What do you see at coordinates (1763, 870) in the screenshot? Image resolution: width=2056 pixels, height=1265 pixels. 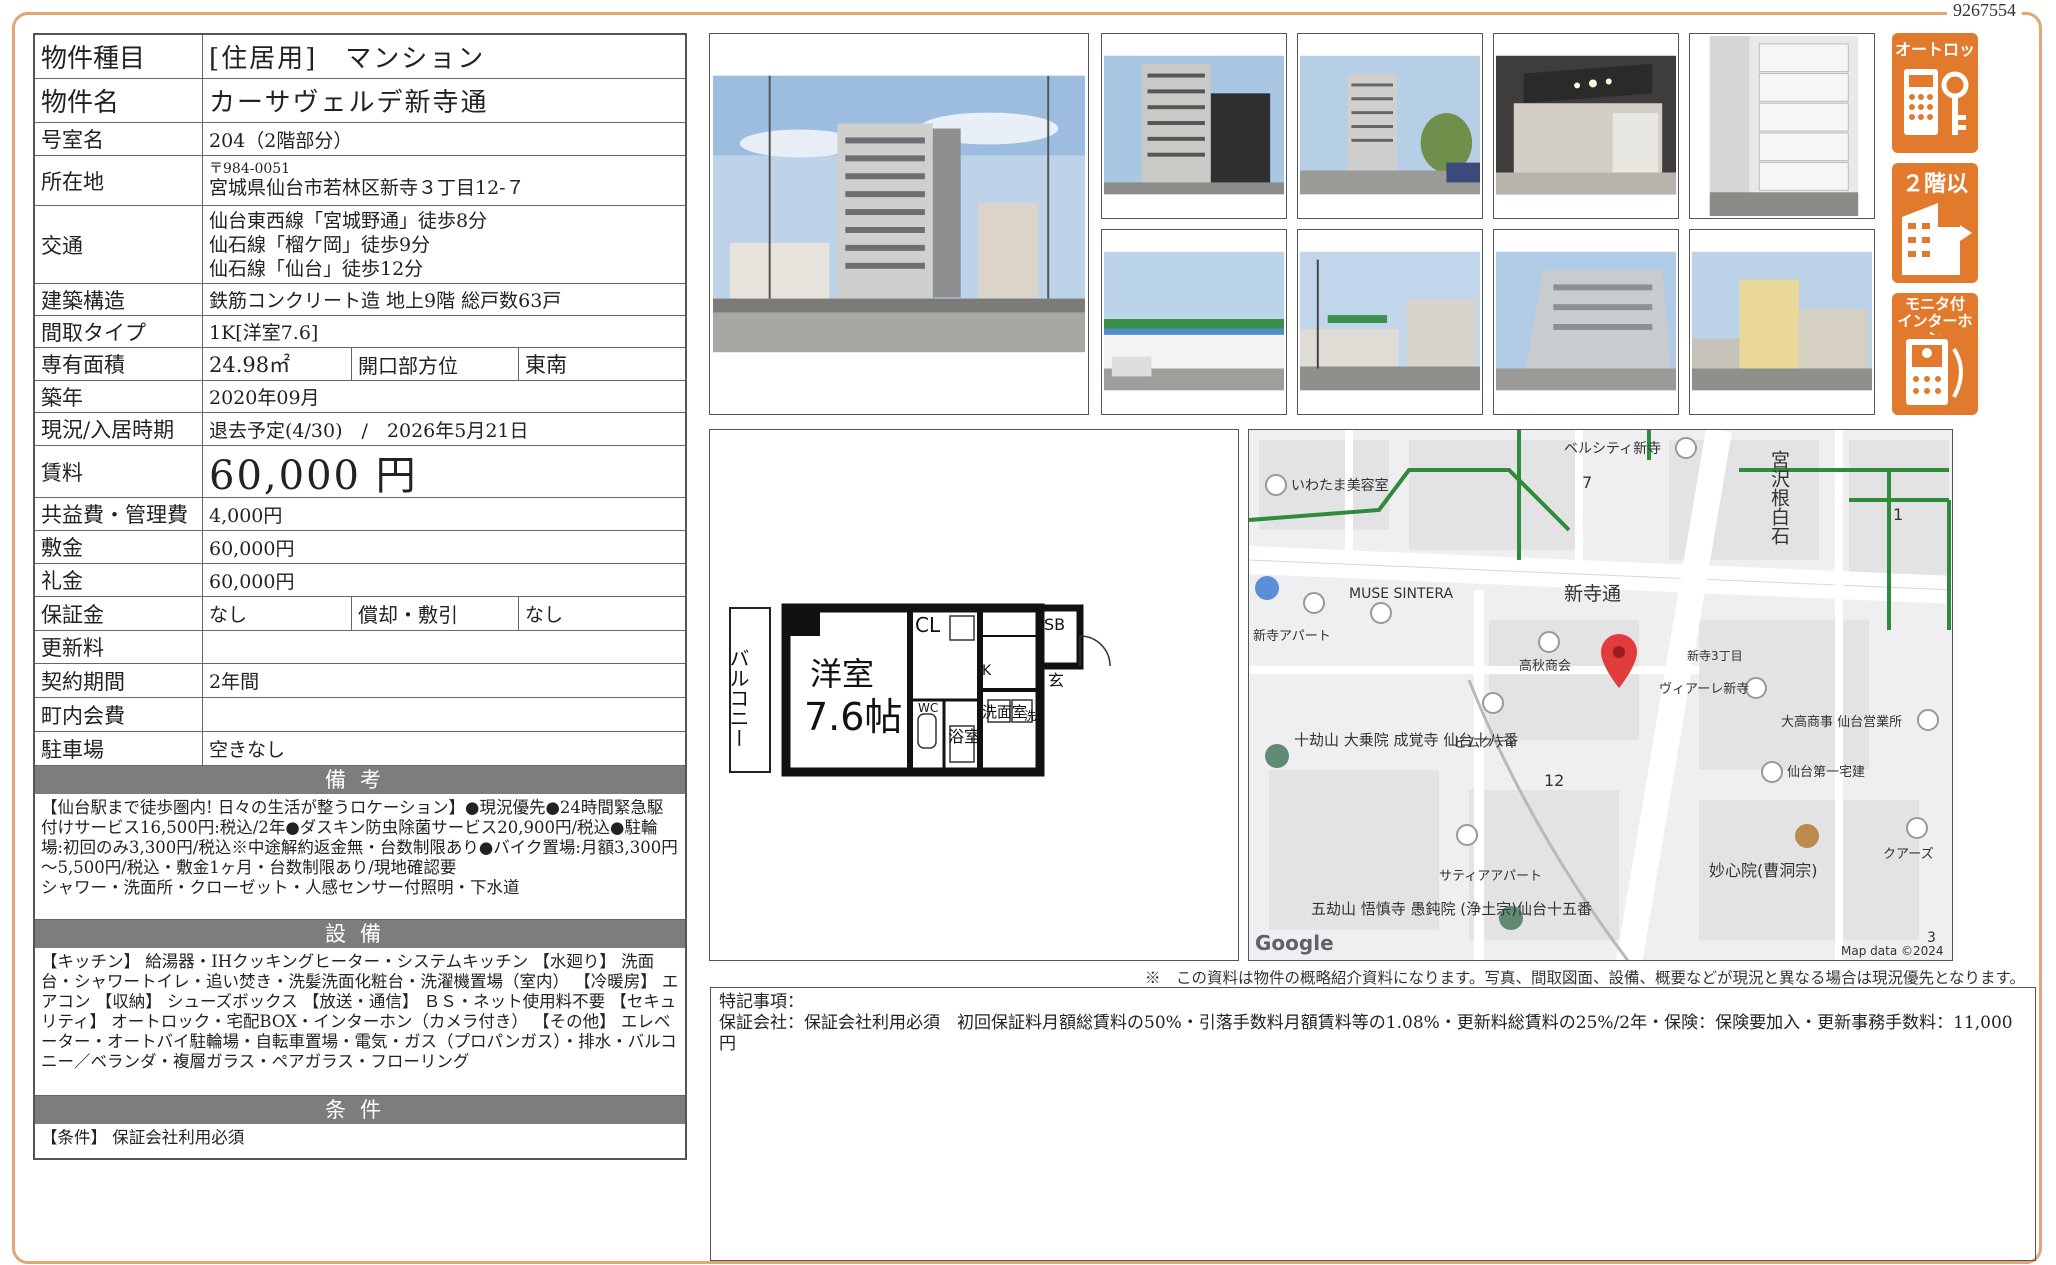 I see `map-label-myoshin: 妙心院(曹洞宗)` at bounding box center [1763, 870].